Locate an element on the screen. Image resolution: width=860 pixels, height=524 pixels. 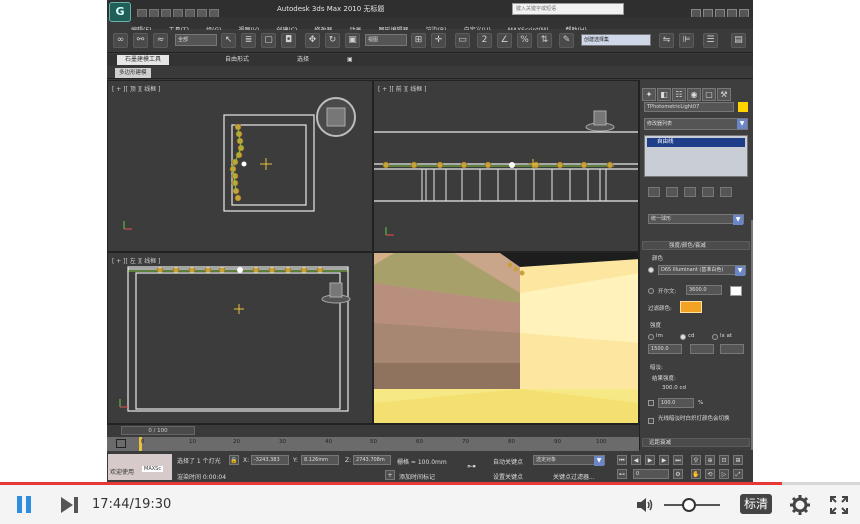
angle-snap-icon: ∠ is located at coordinates (504, 40).